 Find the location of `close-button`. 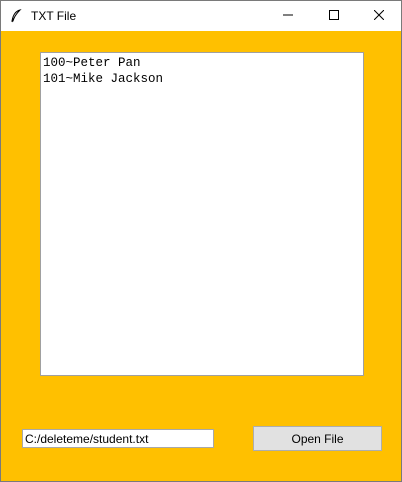

close-button is located at coordinates (379, 16).